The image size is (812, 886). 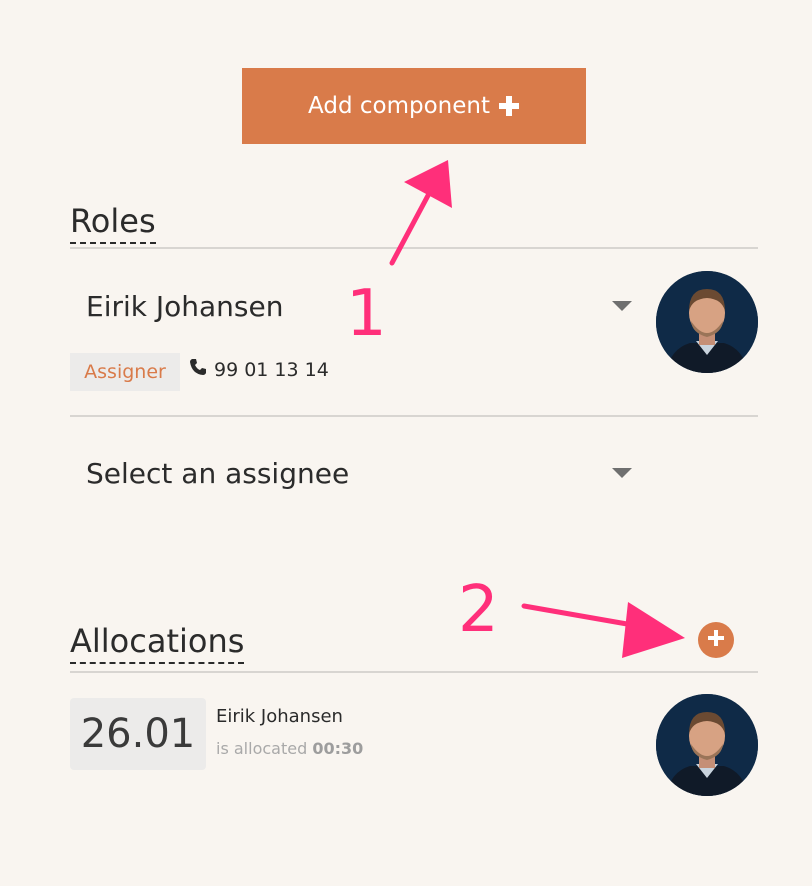 I want to click on roles-title: Roles, so click(x=113, y=223).